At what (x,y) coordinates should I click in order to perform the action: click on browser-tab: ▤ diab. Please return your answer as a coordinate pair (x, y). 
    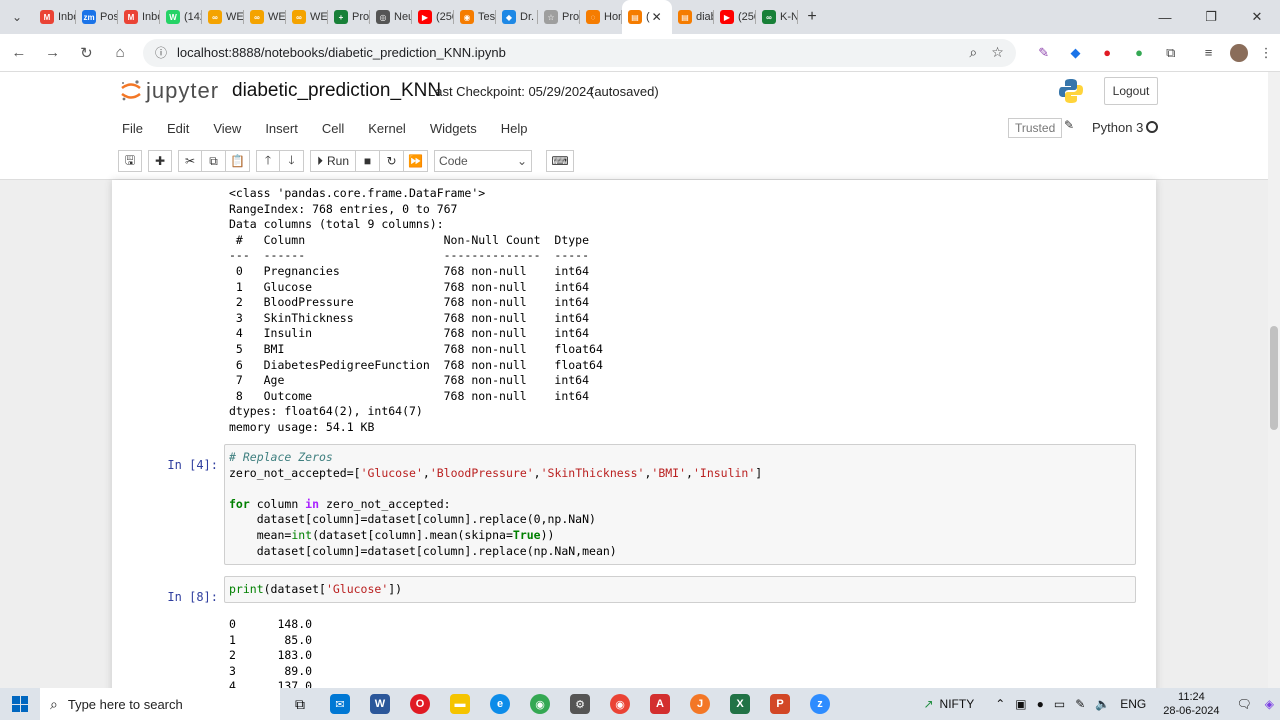
    Looking at the image, I should click on (693, 17).